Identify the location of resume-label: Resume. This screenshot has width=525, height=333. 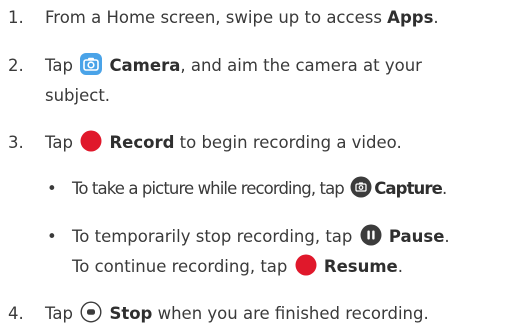
(360, 266).